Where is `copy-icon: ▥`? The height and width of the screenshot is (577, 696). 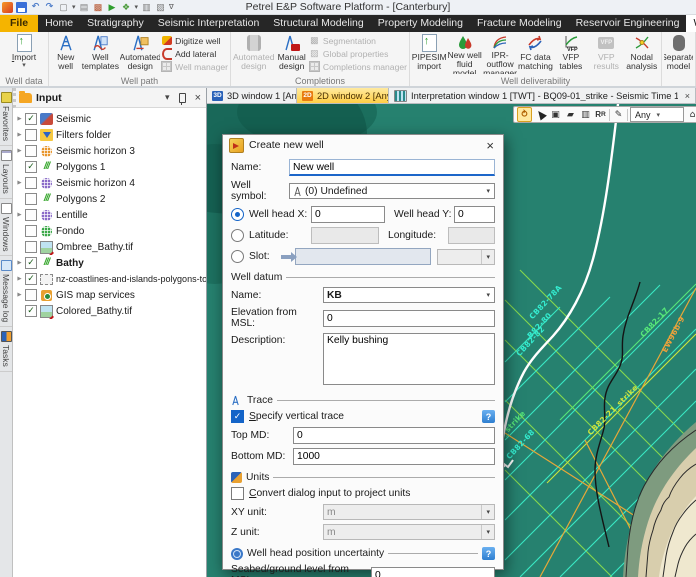 copy-icon: ▥ is located at coordinates (146, 7).